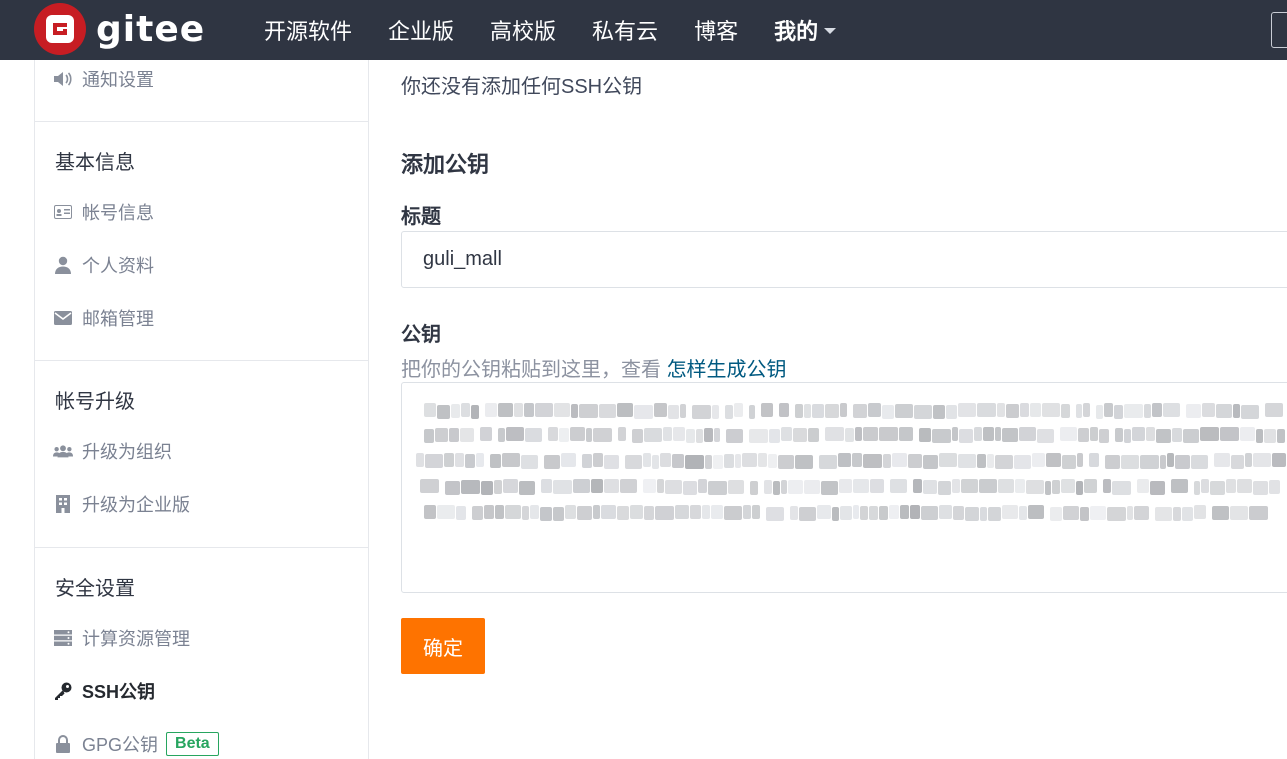 Image resolution: width=1287 pixels, height=759 pixels. I want to click on public-key-hint-text: 把你的公钥粘贴到这里，查看, so click(531, 370).